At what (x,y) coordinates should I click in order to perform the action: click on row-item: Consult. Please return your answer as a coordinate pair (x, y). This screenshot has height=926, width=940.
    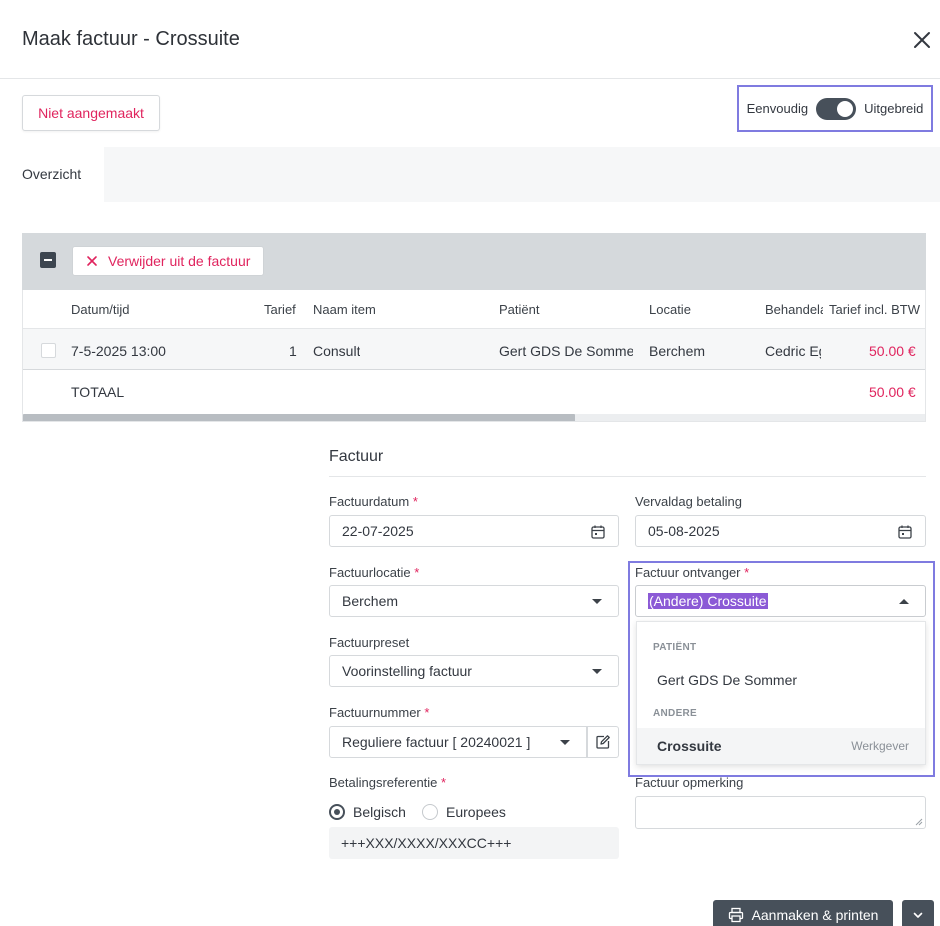
    Looking at the image, I should click on (337, 351).